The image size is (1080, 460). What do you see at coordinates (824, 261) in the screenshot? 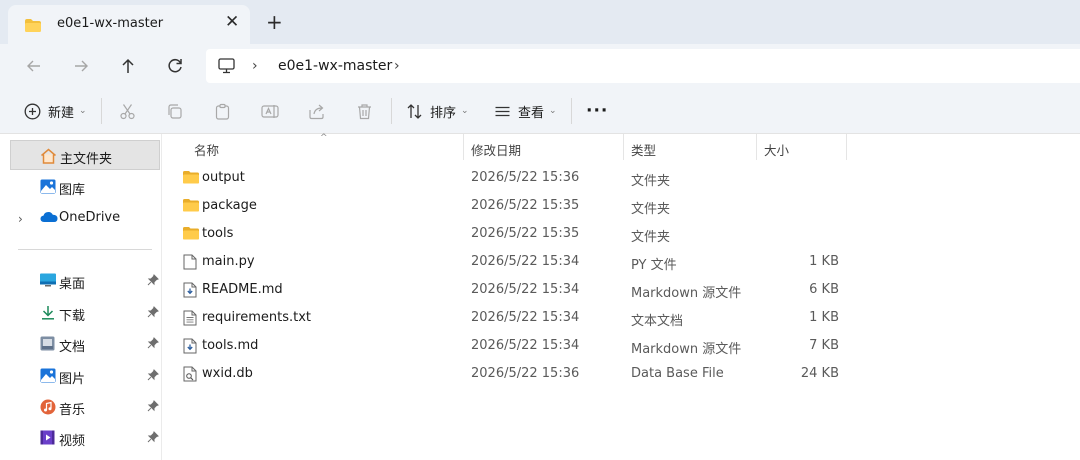
I see `file-size: 1 KB` at bounding box center [824, 261].